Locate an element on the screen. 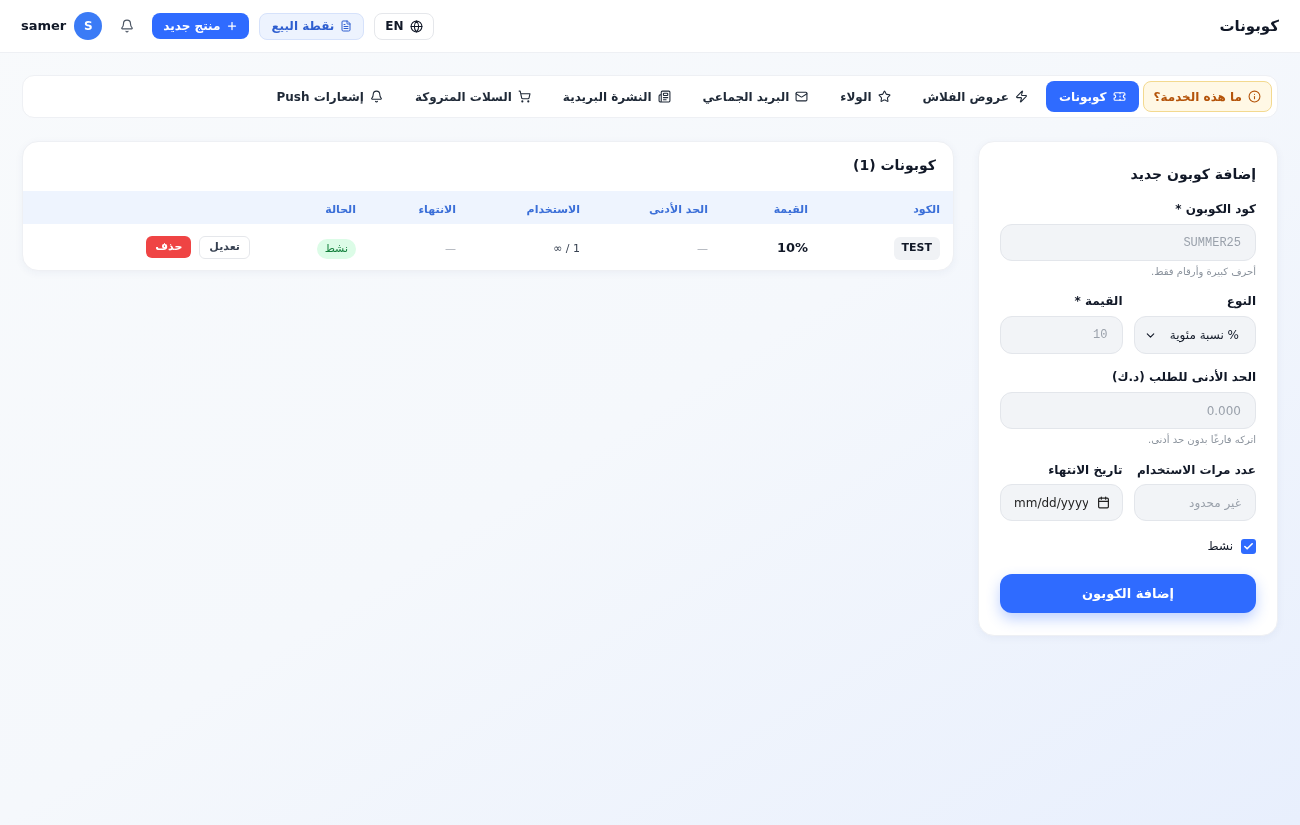 The height and width of the screenshot is (825, 1300). nav-tab: السلات المتروكة is located at coordinates (472, 96).